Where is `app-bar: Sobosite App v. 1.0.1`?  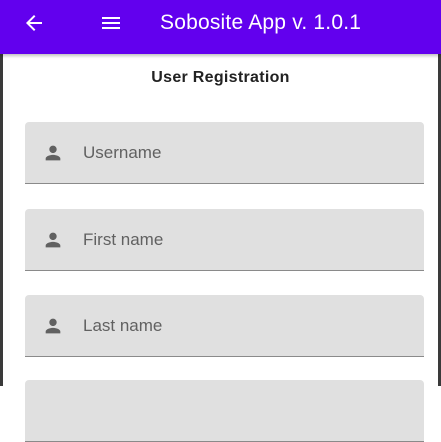
app-bar: Sobosite App v. 1.0.1 is located at coordinates (220, 27).